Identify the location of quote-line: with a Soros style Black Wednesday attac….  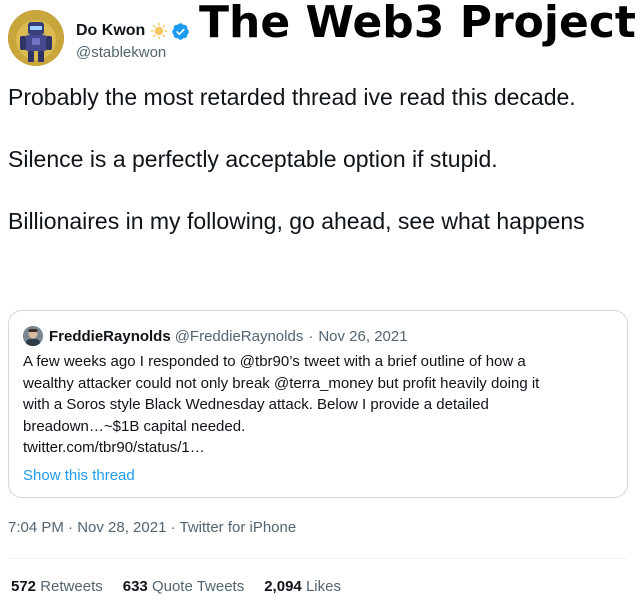
(256, 404).